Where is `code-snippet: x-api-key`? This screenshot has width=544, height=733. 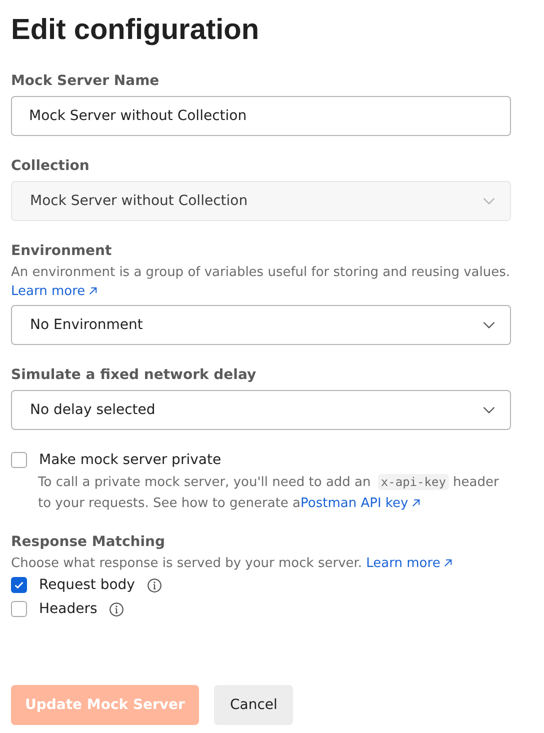
code-snippet: x-api-key is located at coordinates (413, 482).